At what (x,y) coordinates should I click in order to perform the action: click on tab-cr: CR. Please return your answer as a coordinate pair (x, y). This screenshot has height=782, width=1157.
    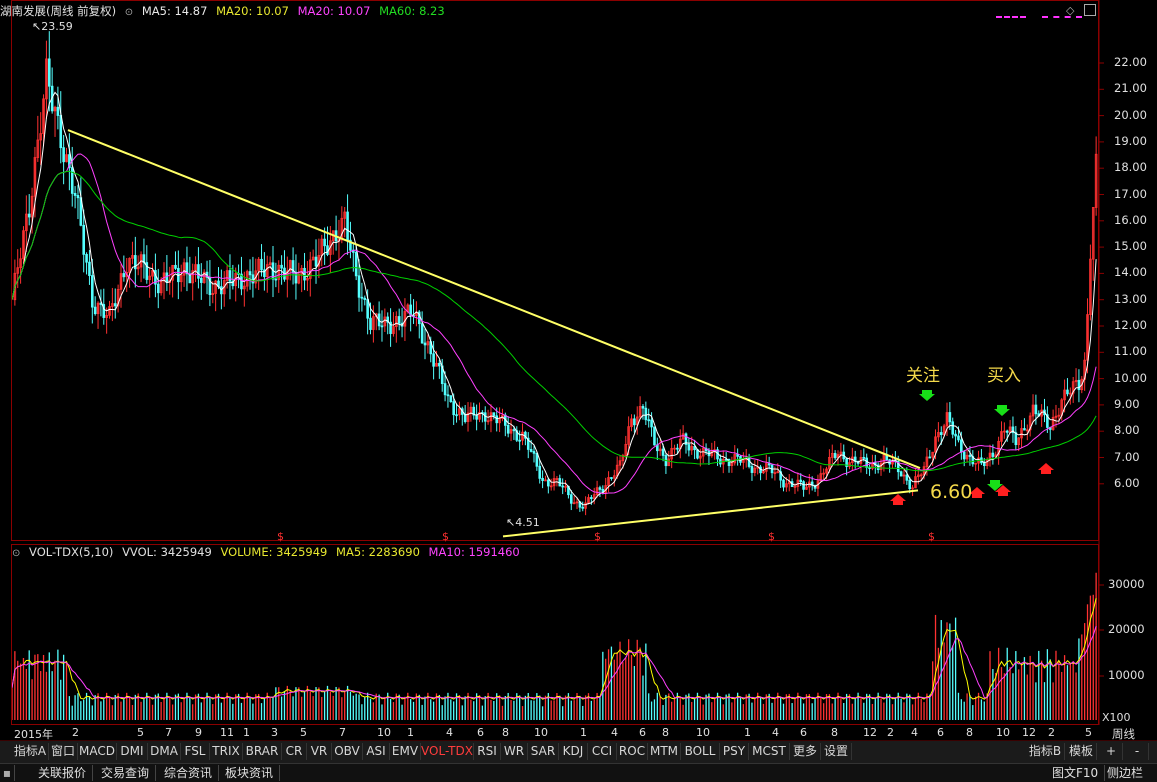
    Looking at the image, I should click on (294, 751).